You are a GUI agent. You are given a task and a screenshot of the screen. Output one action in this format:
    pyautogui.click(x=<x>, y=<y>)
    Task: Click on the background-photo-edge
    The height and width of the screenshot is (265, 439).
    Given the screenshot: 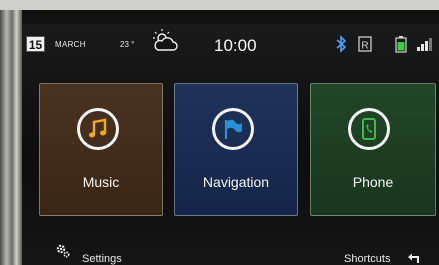 What is the action you would take?
    pyautogui.click(x=11, y=137)
    